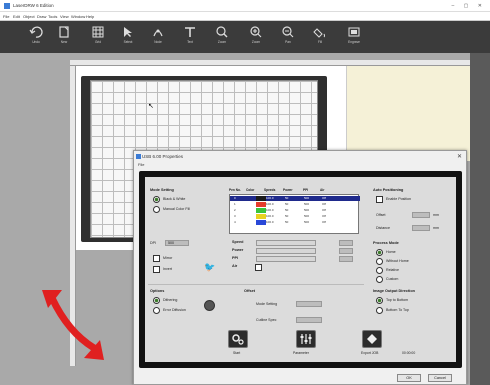  I want to click on power-value-field, so click(346, 251).